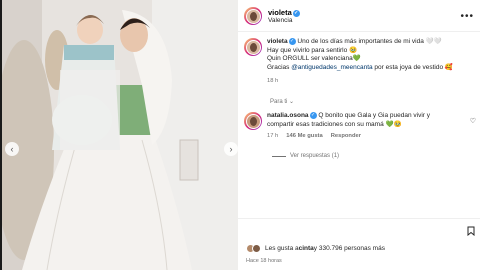 The height and width of the screenshot is (270, 480). Describe the element at coordinates (314, 59) in the screenshot. I see `caption-line3: Quin ORGULL ser valenciana💚` at that location.